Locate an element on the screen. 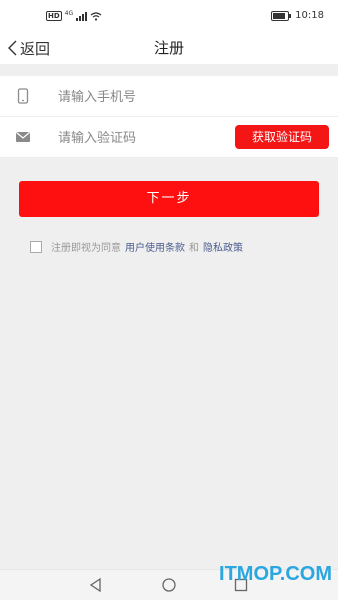 Image resolution: width=338 pixels, height=600 pixels. agree-checkbox is located at coordinates (36, 246).